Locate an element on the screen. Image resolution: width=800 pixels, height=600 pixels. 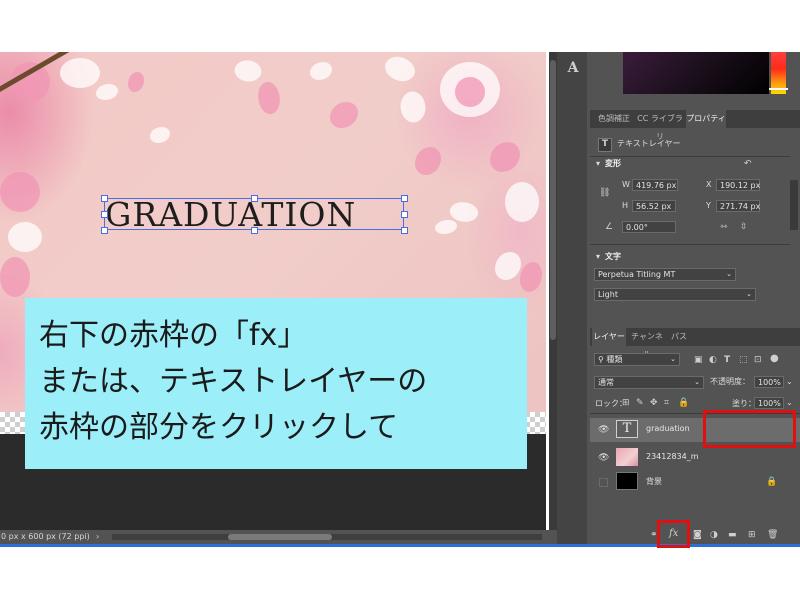
lock-artboard-icon: ⌗ is located at coordinates (666, 403).